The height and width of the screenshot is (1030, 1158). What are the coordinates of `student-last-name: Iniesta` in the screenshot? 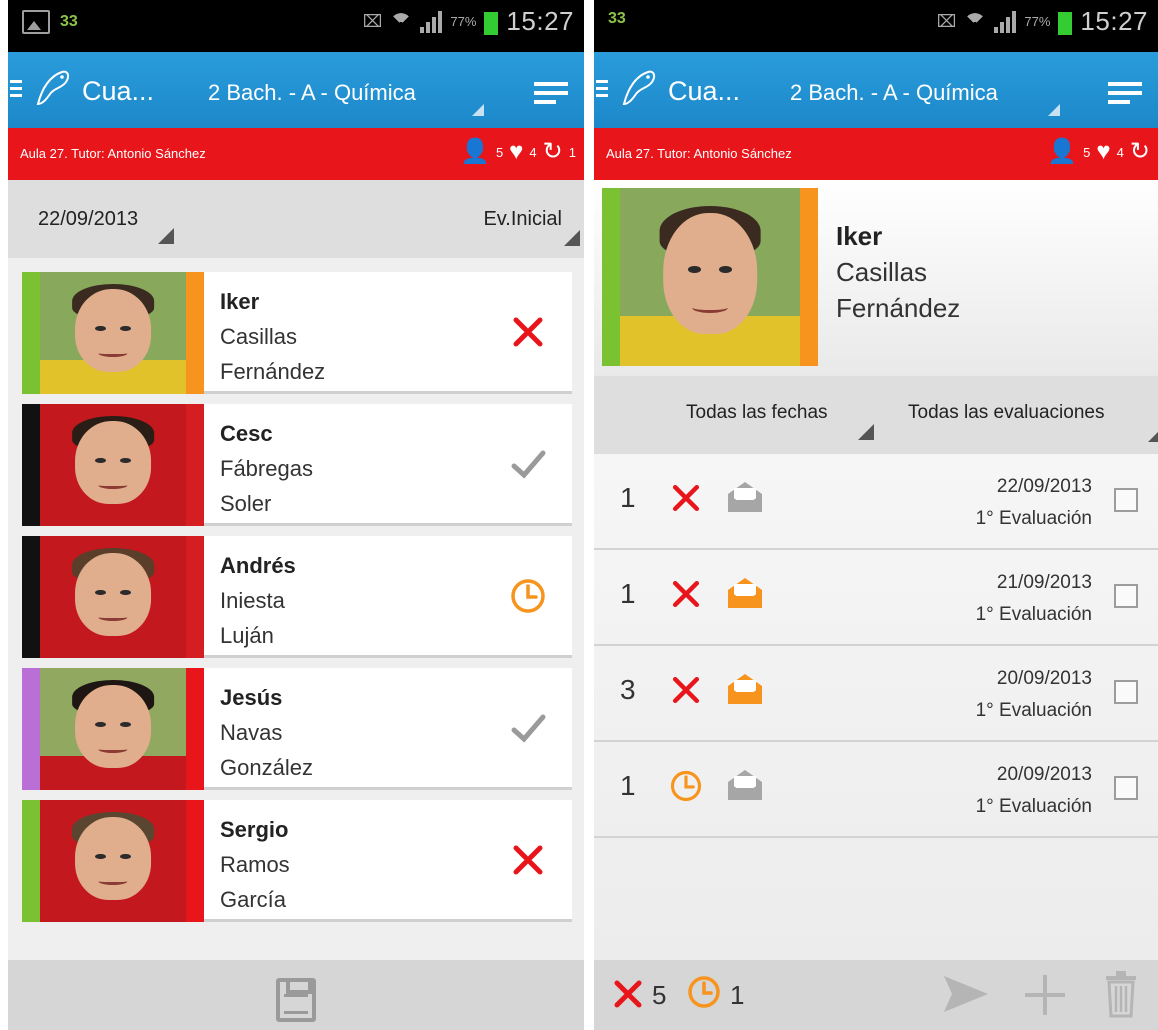 It's located at (252, 600).